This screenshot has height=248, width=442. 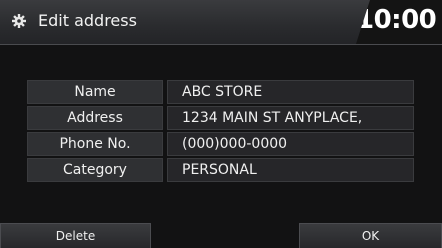 I want to click on field-value-address: 1234 MAIN ST ANYPLACE,, so click(x=290, y=118).